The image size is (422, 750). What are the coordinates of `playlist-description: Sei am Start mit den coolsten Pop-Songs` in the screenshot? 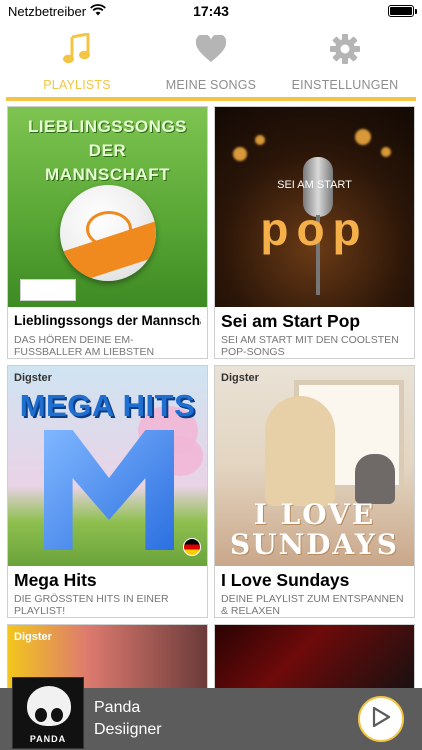 It's located at (310, 346).